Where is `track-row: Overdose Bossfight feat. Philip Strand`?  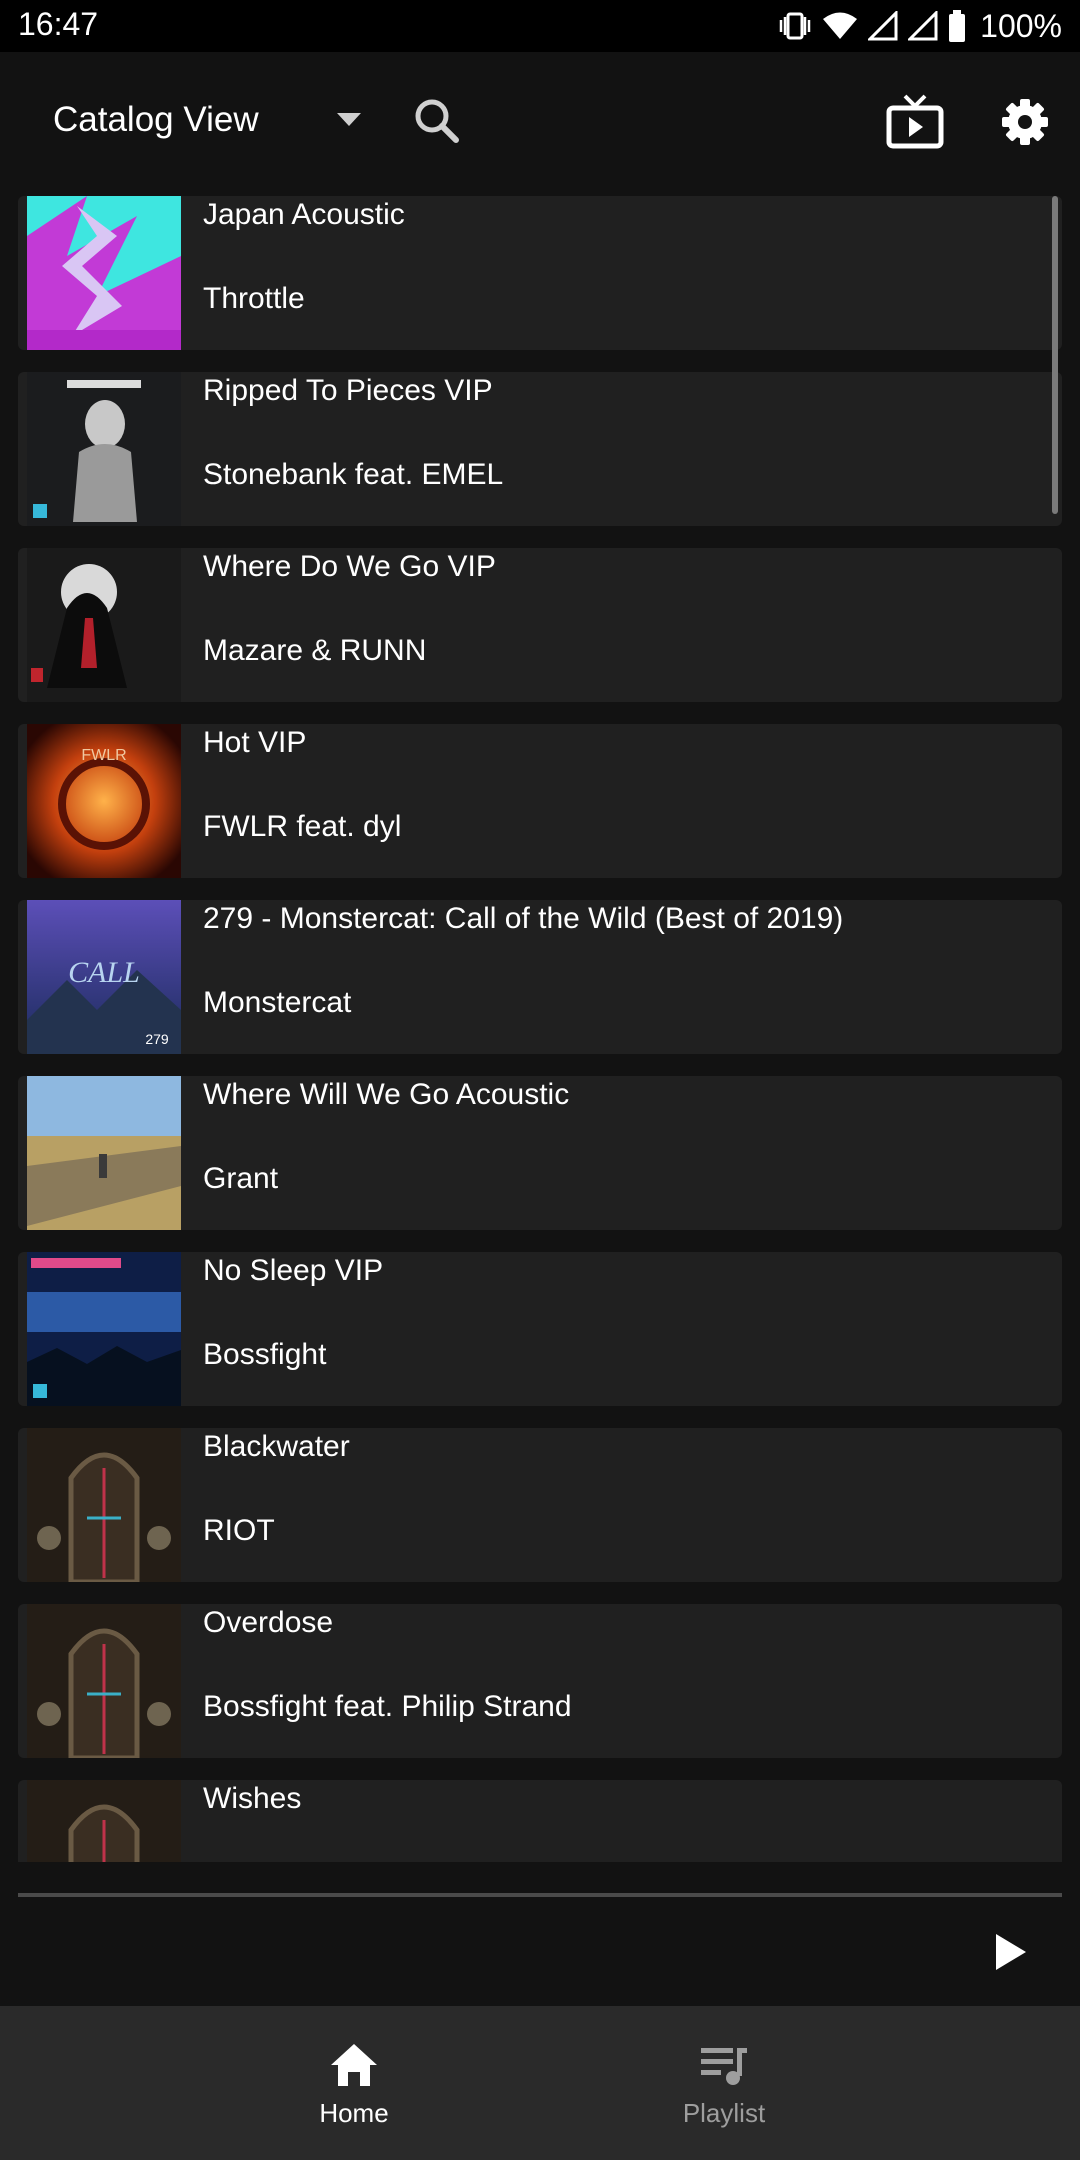
track-row: Overdose Bossfight feat. Philip Strand is located at coordinates (540, 1681).